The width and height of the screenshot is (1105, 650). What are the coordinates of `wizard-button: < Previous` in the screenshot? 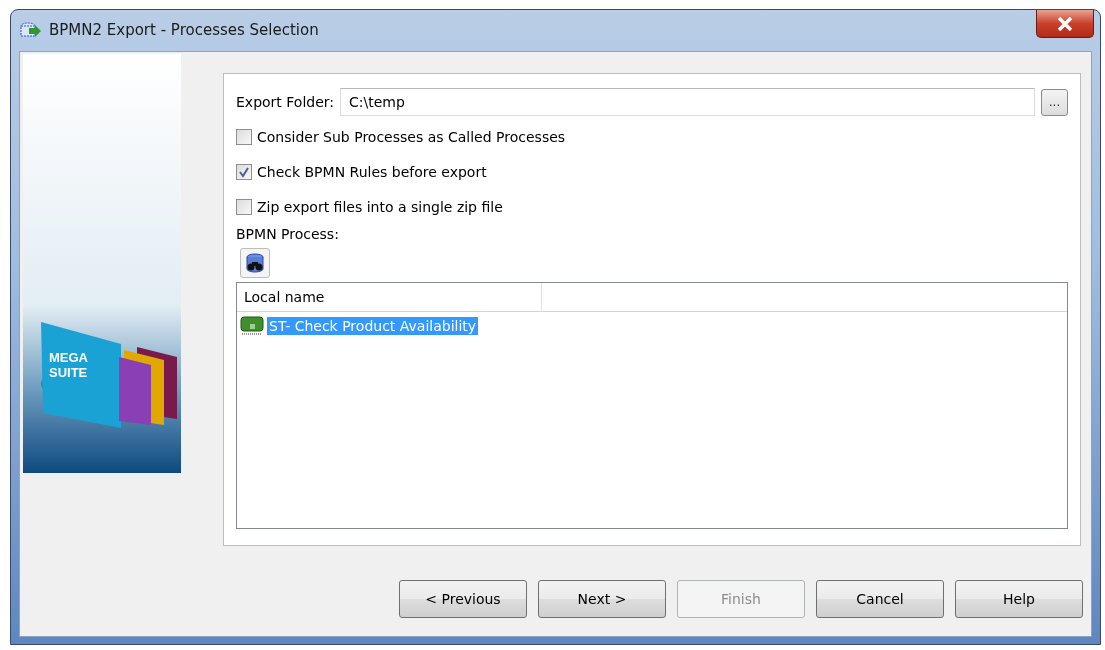 It's located at (463, 599).